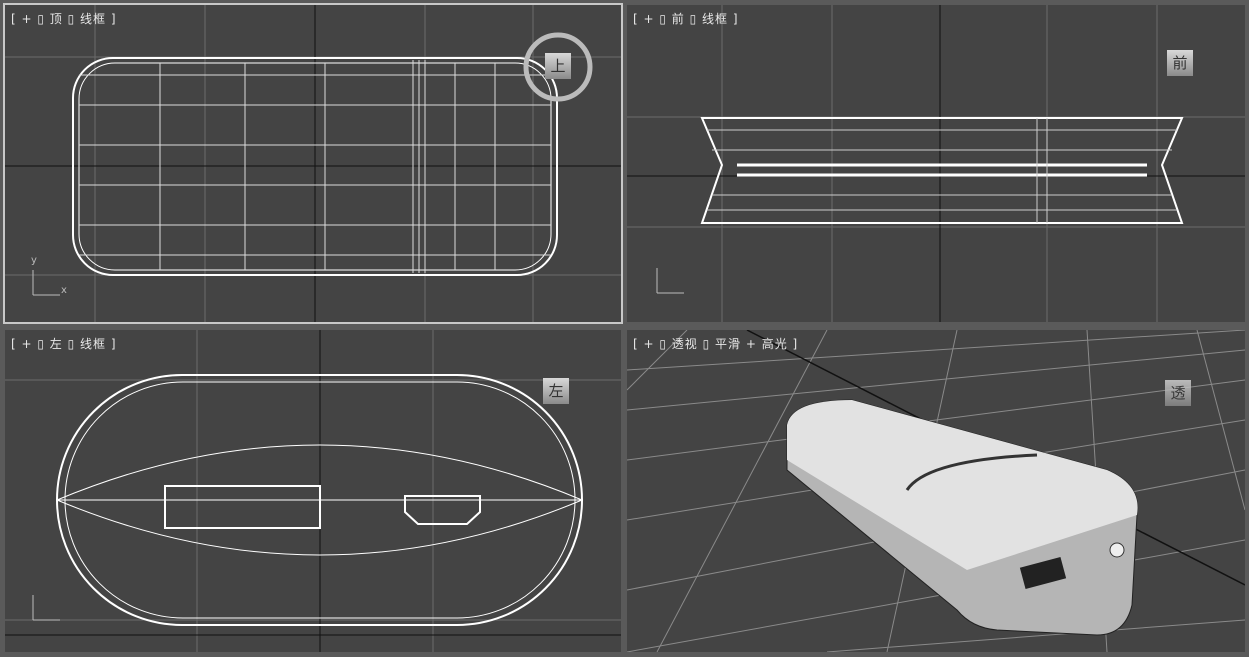 This screenshot has height=657, width=1249. I want to click on viewport-label: [ + ▯ 左 ▯ 线框 ], so click(64, 343).